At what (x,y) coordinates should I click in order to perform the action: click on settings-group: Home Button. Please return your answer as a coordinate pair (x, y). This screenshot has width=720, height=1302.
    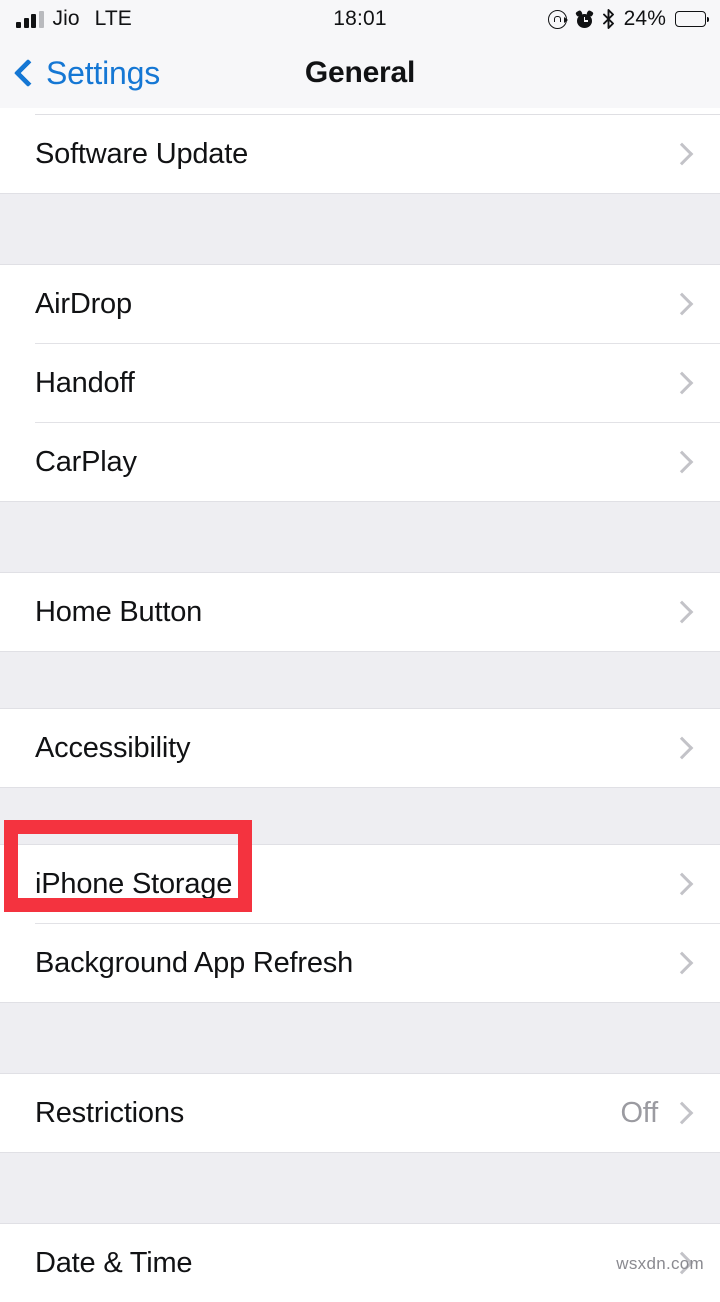
    Looking at the image, I should click on (360, 612).